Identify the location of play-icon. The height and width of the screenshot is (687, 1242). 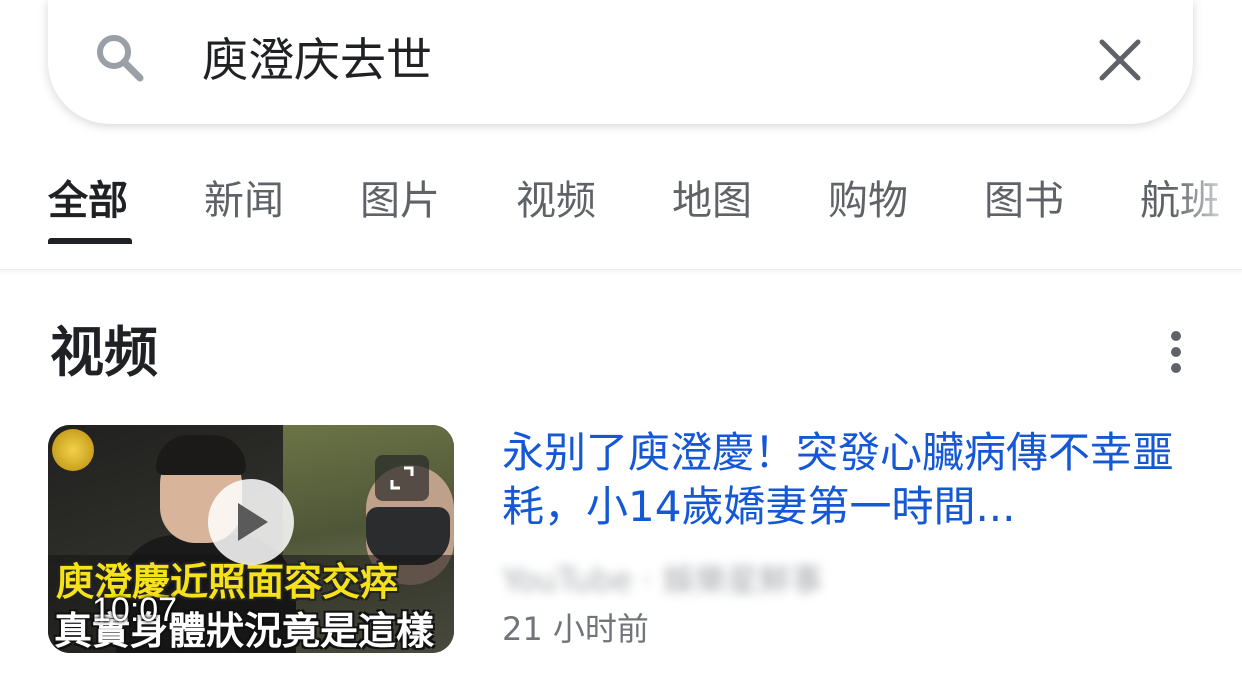
(253, 522).